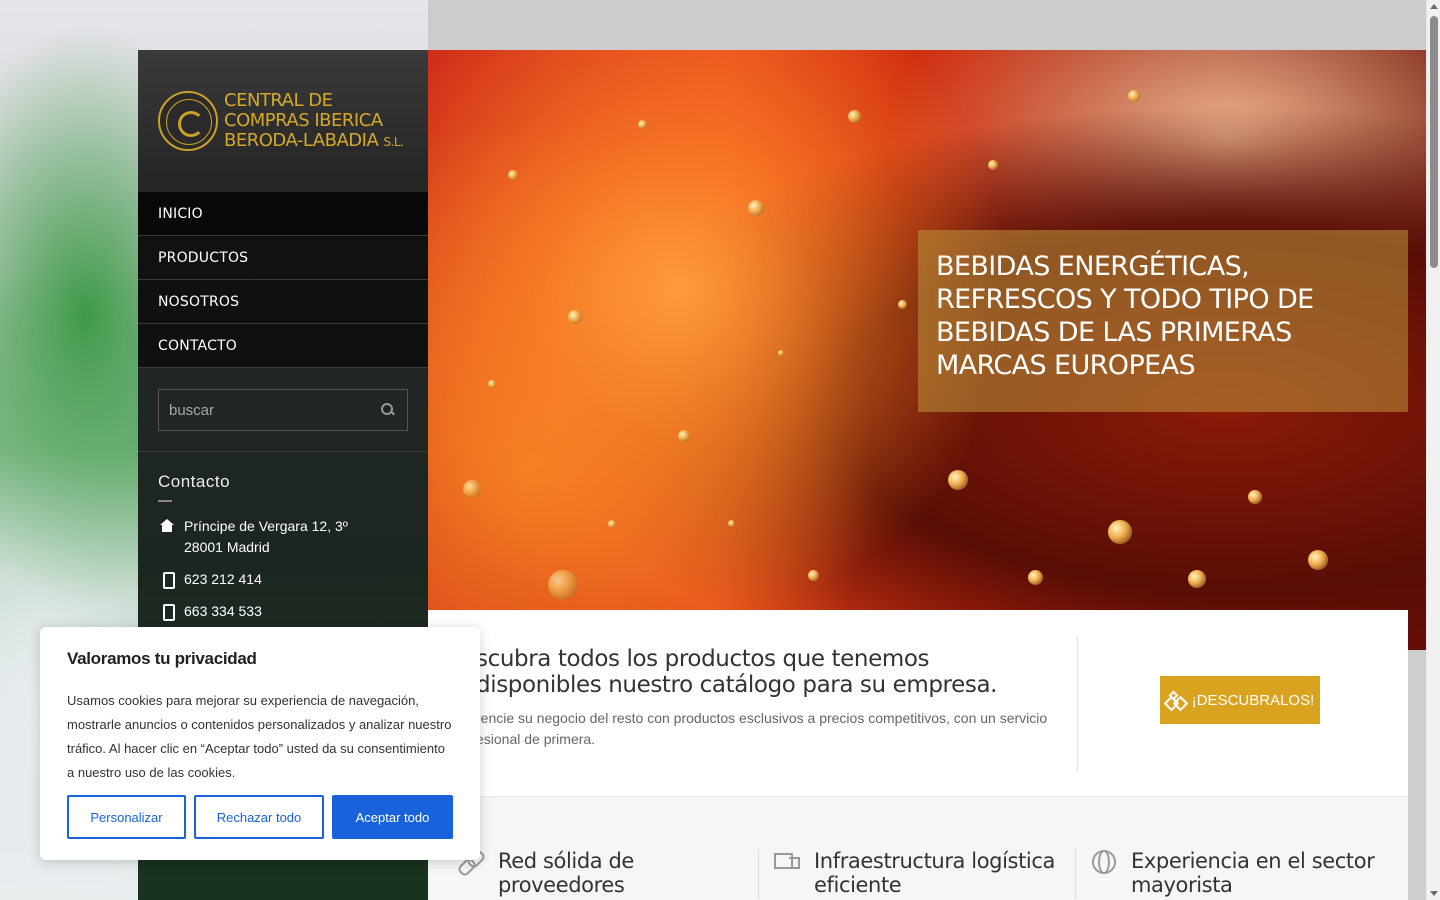 Image resolution: width=1440 pixels, height=900 pixels. I want to click on logo-line-1: CENTRAL DE, so click(278, 100).